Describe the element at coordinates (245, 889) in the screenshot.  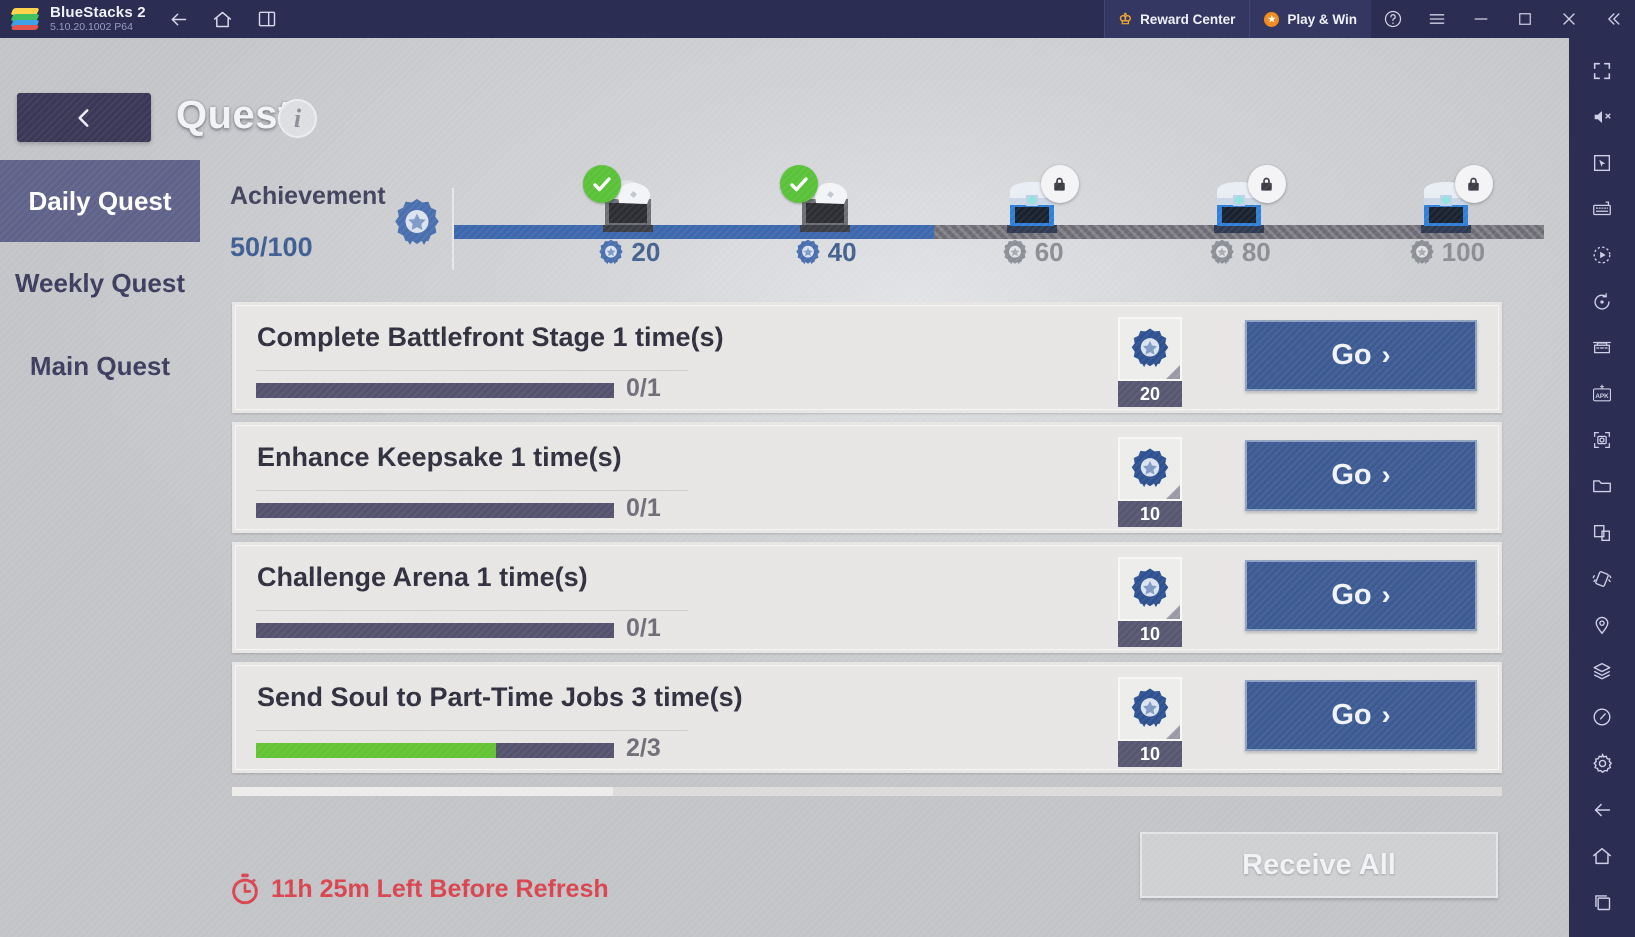
I see `stopwatch-icon` at that location.